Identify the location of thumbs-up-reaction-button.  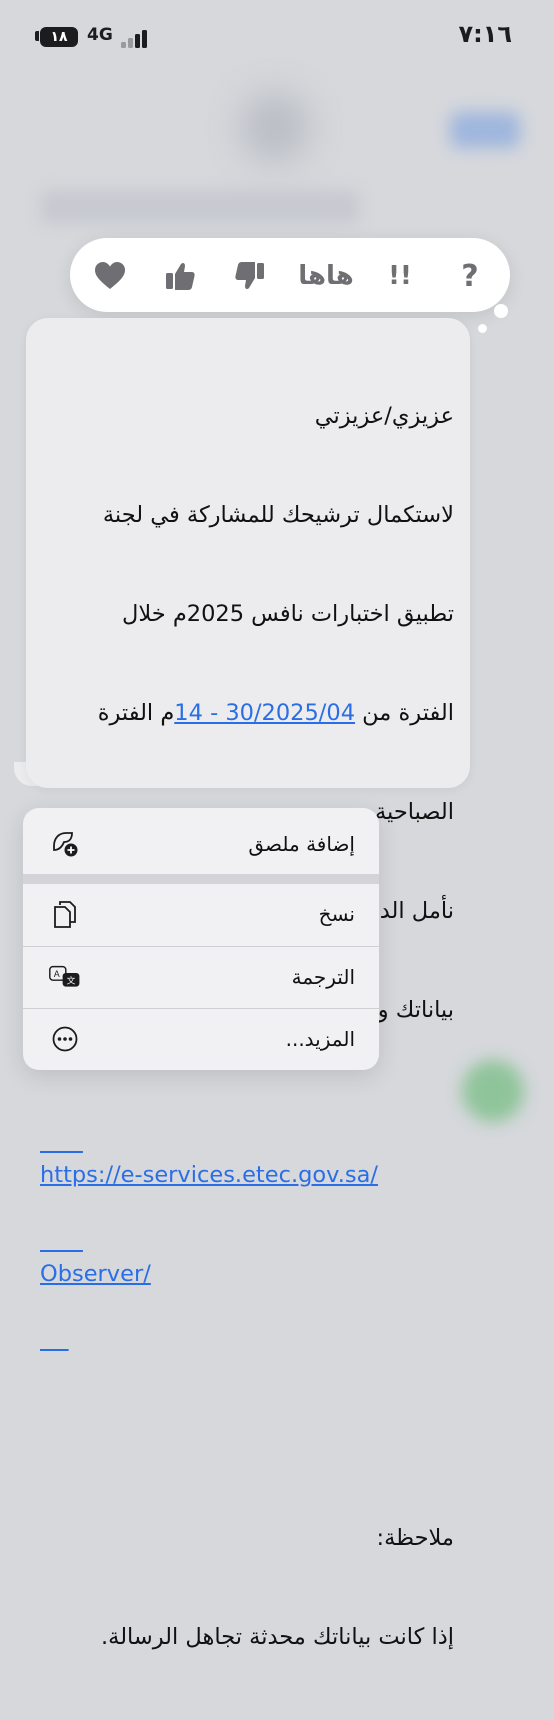
(180, 276).